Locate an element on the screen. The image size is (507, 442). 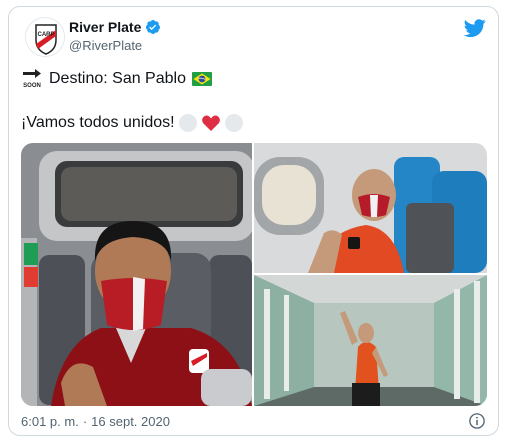
info-icon is located at coordinates (477, 421).